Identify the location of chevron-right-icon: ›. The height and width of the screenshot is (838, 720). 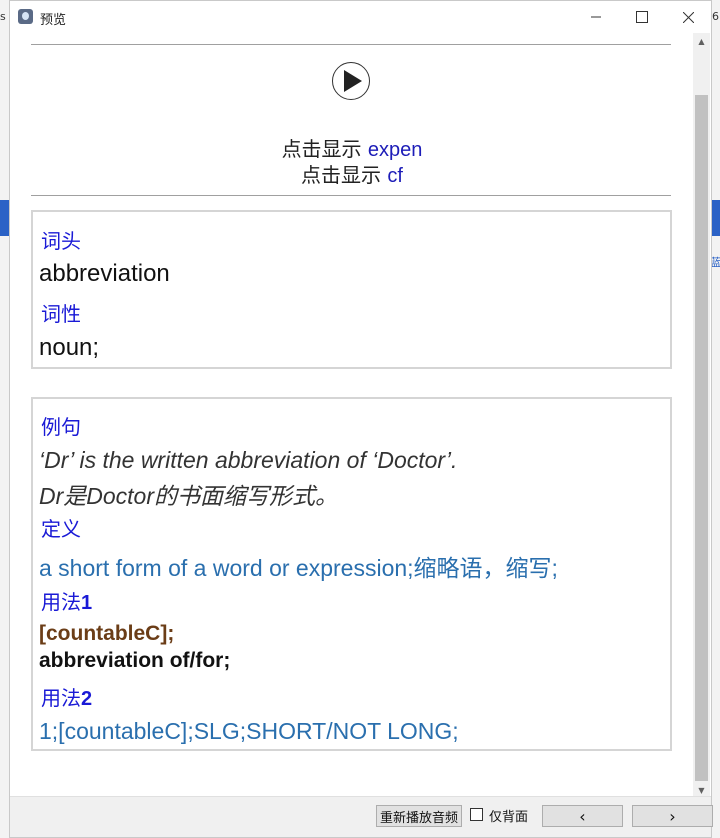
(672, 816).